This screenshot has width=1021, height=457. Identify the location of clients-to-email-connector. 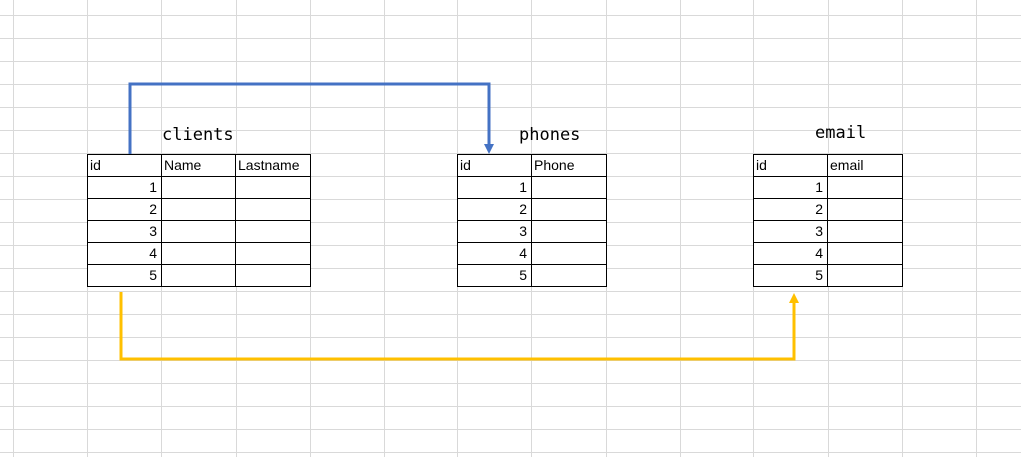
(457, 326).